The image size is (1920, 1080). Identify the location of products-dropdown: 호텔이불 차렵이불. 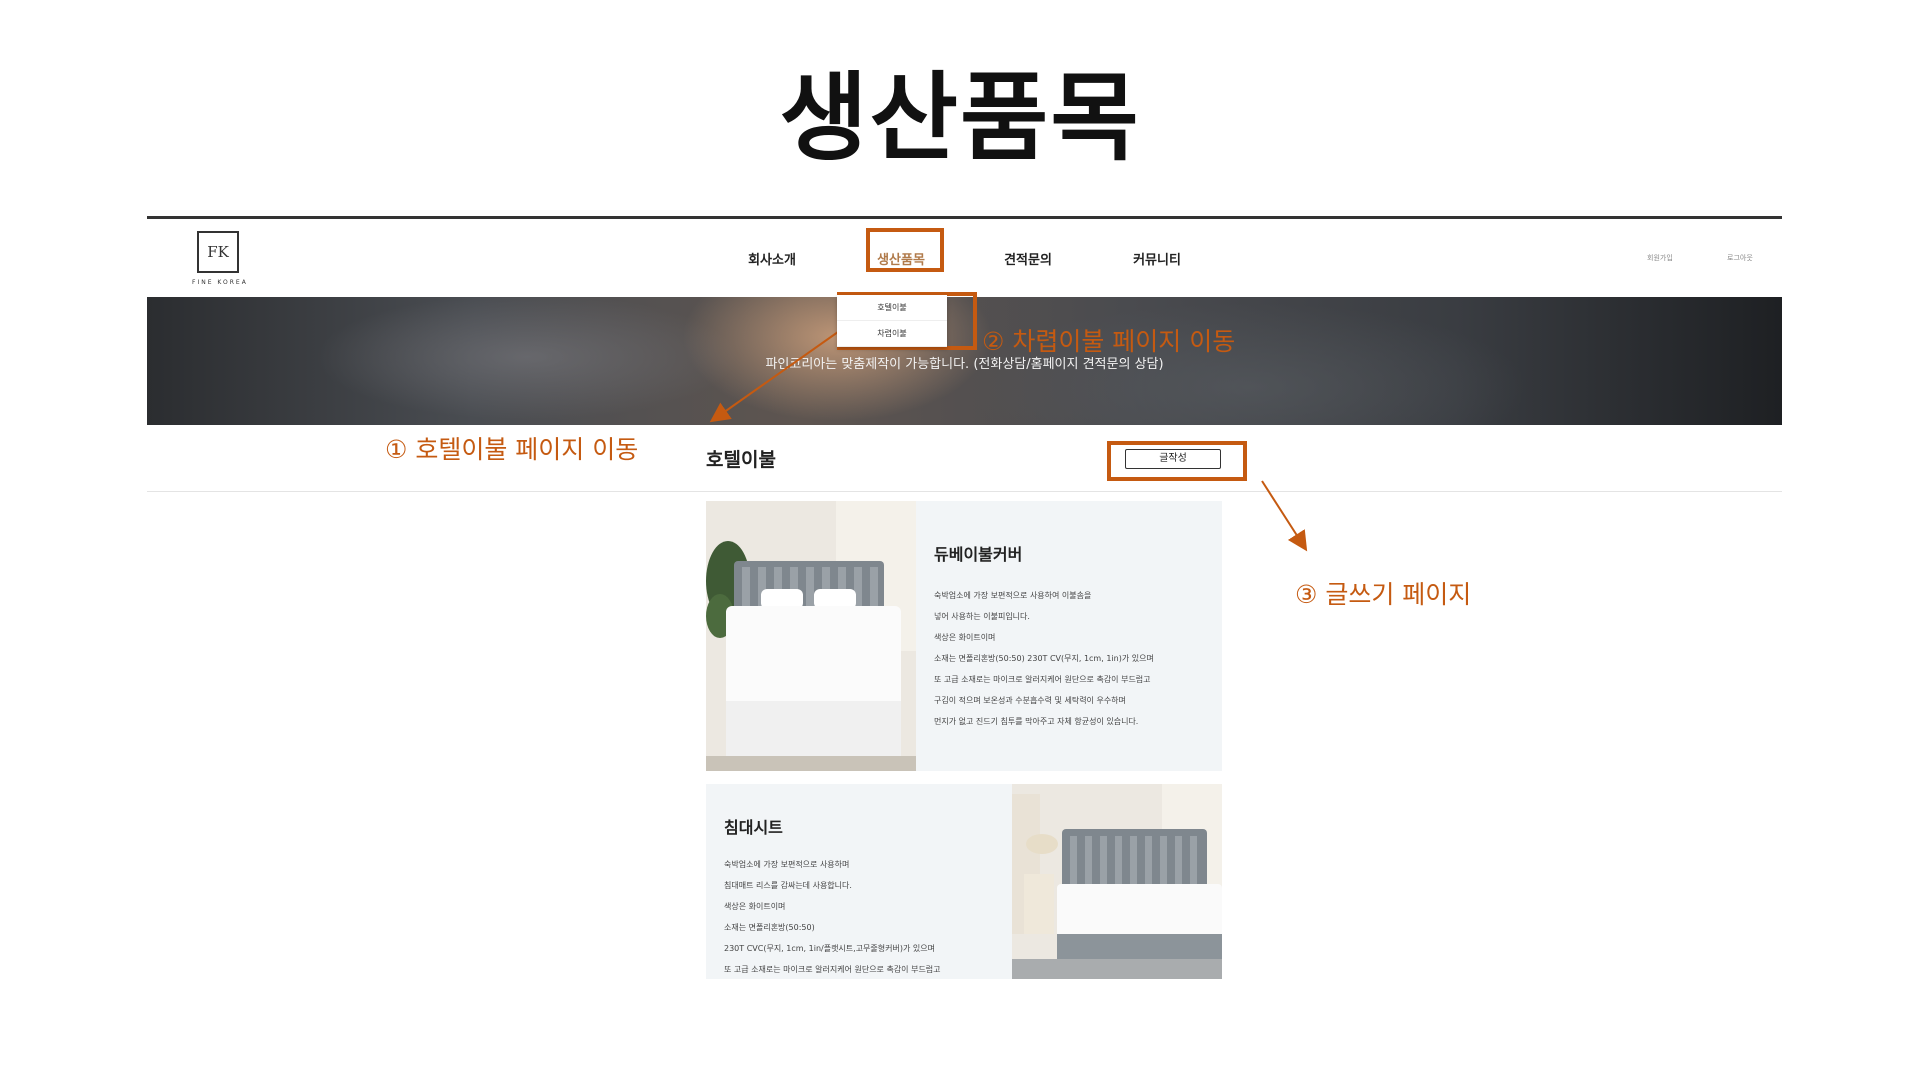
(892, 321).